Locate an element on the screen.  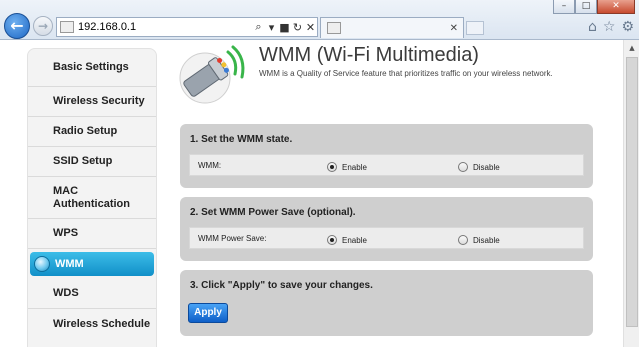
wmm-disable-label: Disable is located at coordinates (486, 167).